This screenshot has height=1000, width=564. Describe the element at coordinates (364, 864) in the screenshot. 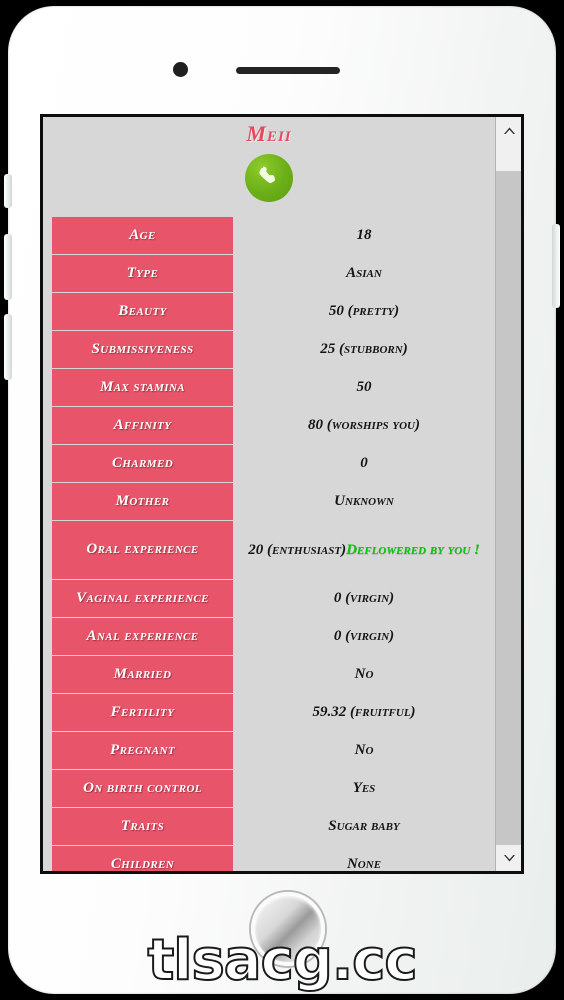

I see `stat-value-text: None` at that location.